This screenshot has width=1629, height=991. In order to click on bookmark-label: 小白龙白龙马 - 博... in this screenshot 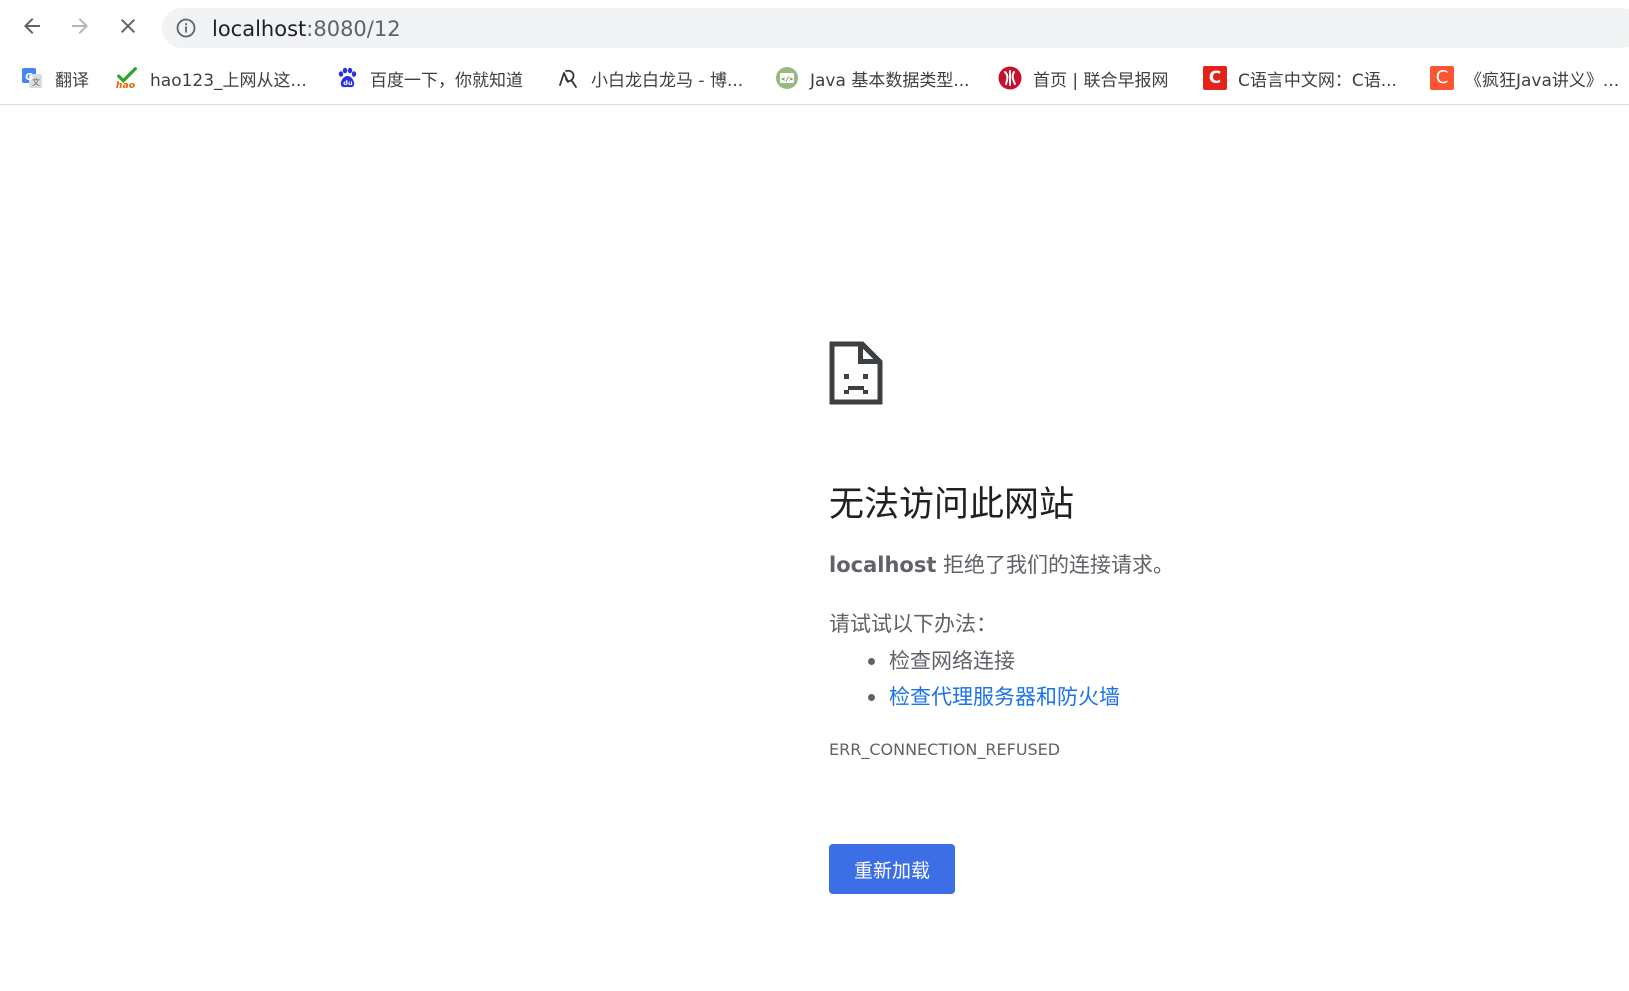, I will do `click(667, 80)`.